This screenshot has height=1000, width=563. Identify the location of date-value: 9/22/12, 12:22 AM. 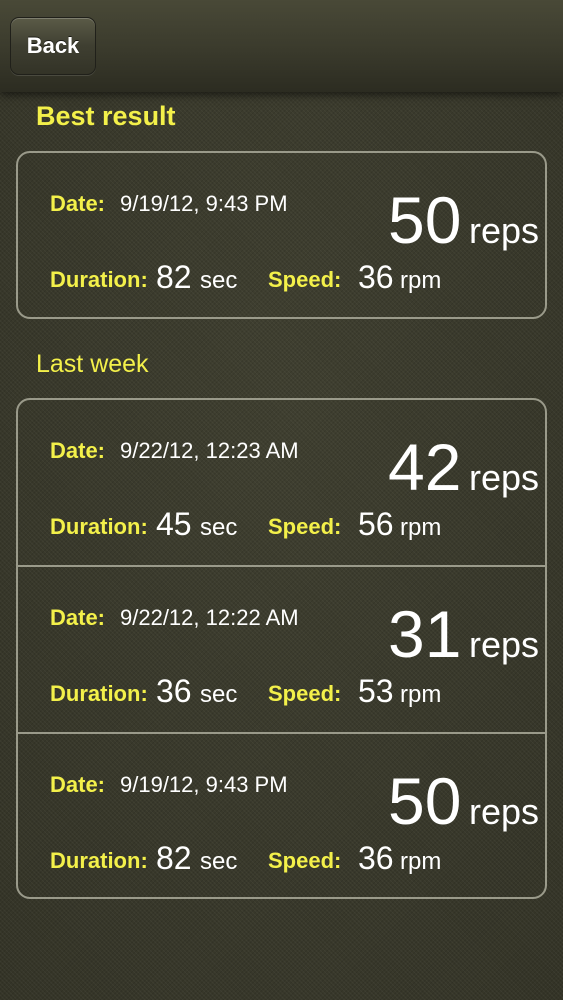
(209, 617).